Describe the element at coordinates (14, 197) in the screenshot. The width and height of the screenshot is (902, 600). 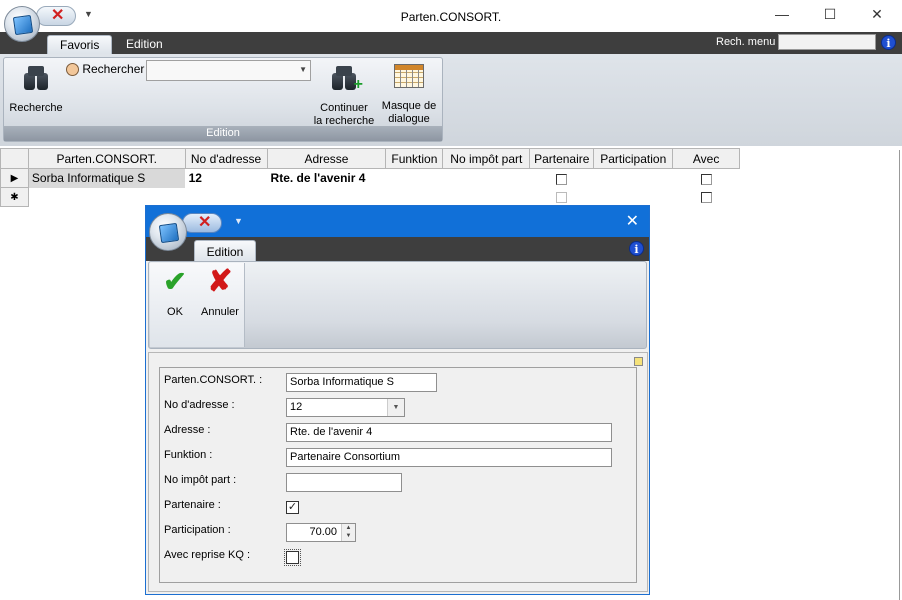
I see `new-row-marker: ✱` at that location.